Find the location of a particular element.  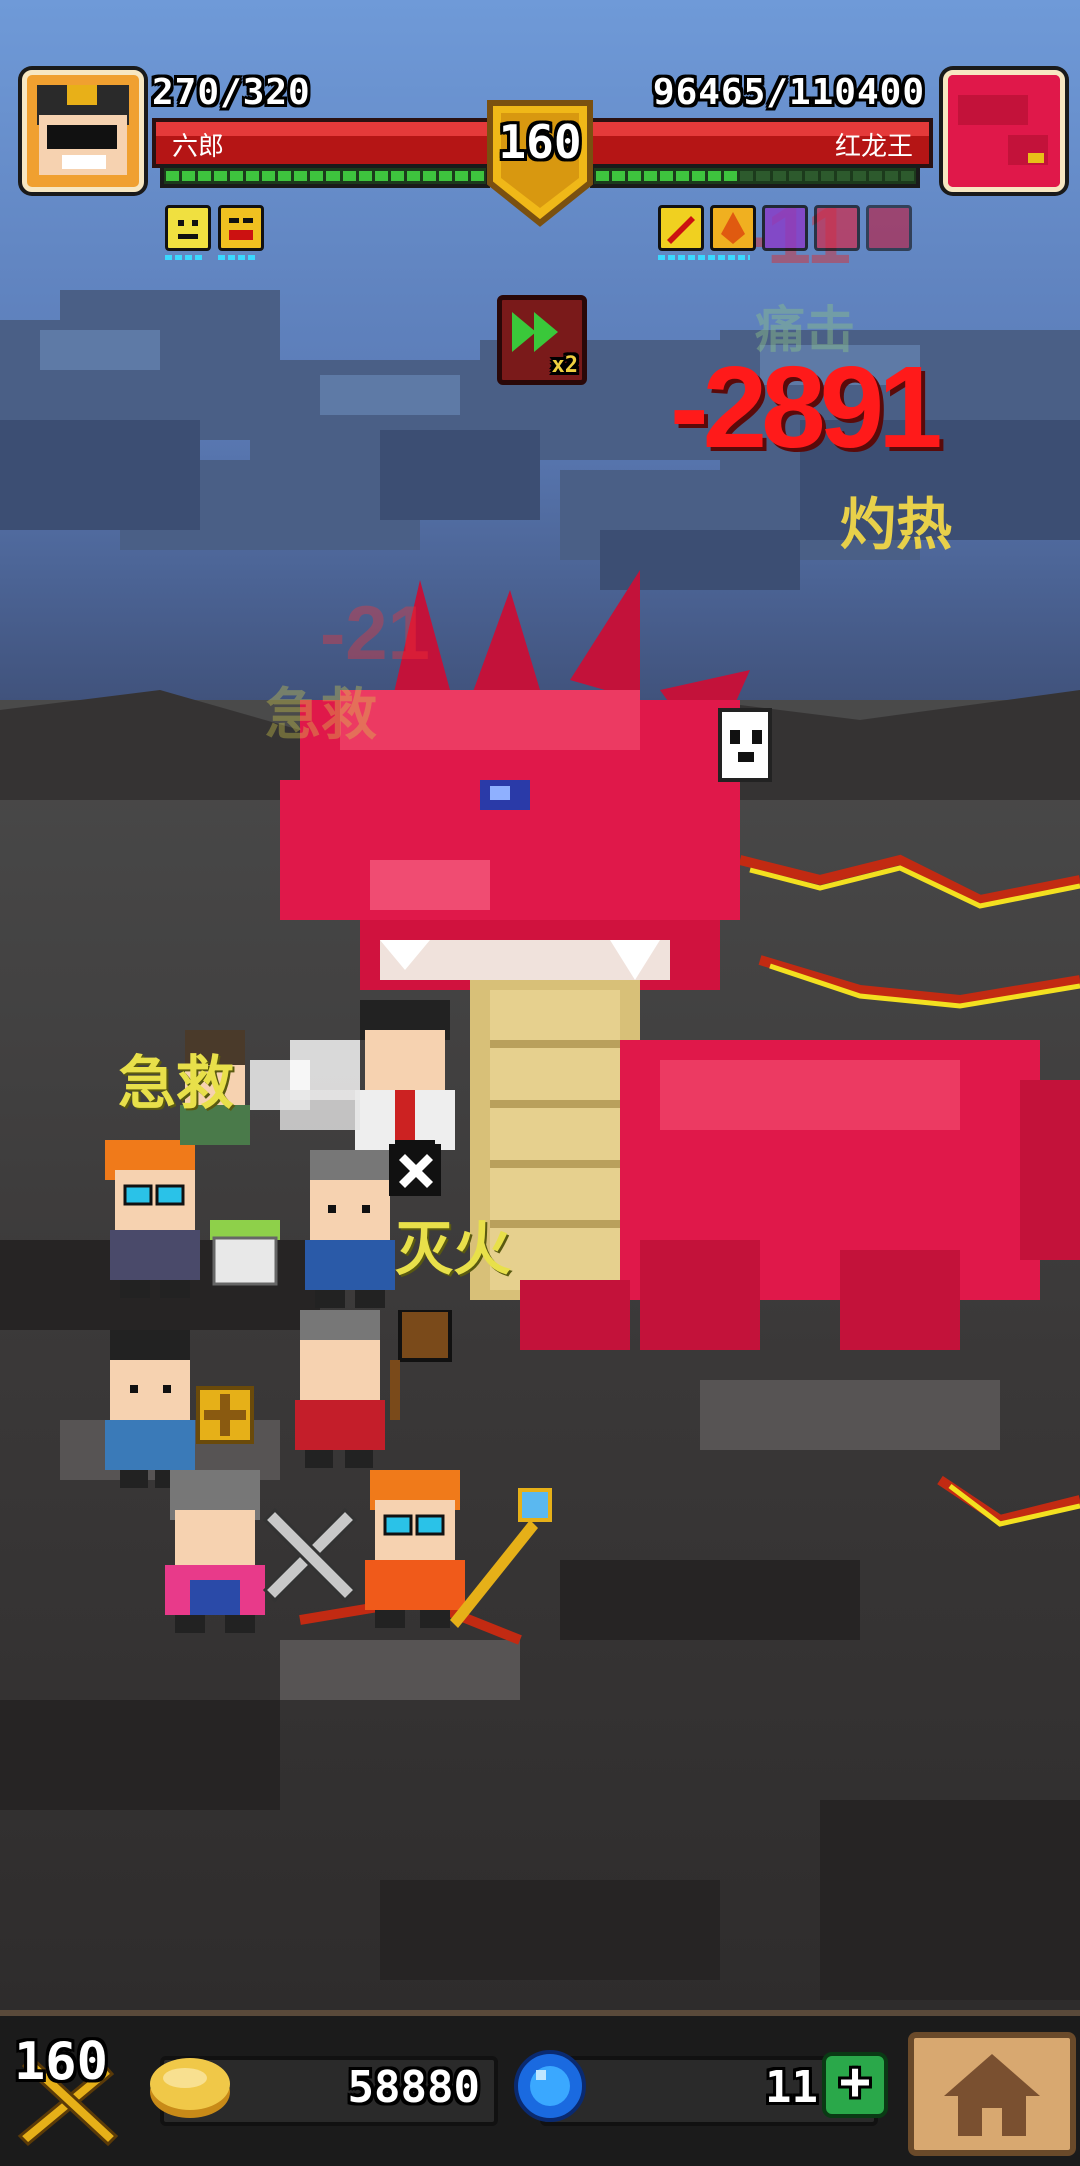

bottom-resource-bar: 160 58880 11 + is located at coordinates (540, 2088).